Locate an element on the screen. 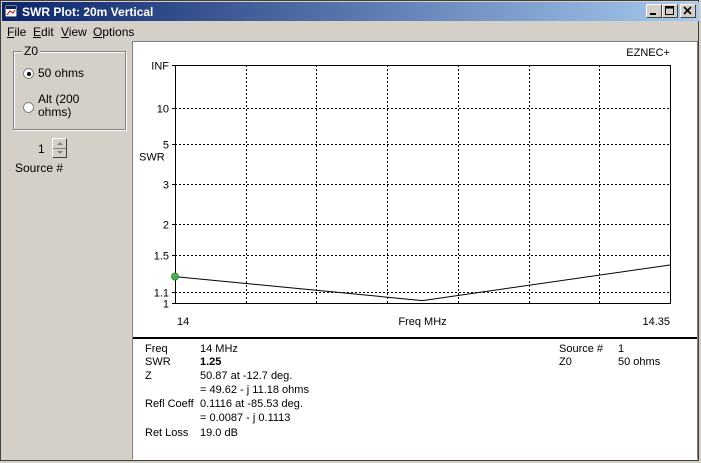 Image resolution: width=701 pixels, height=463 pixels. menu-file: File is located at coordinates (16, 32).